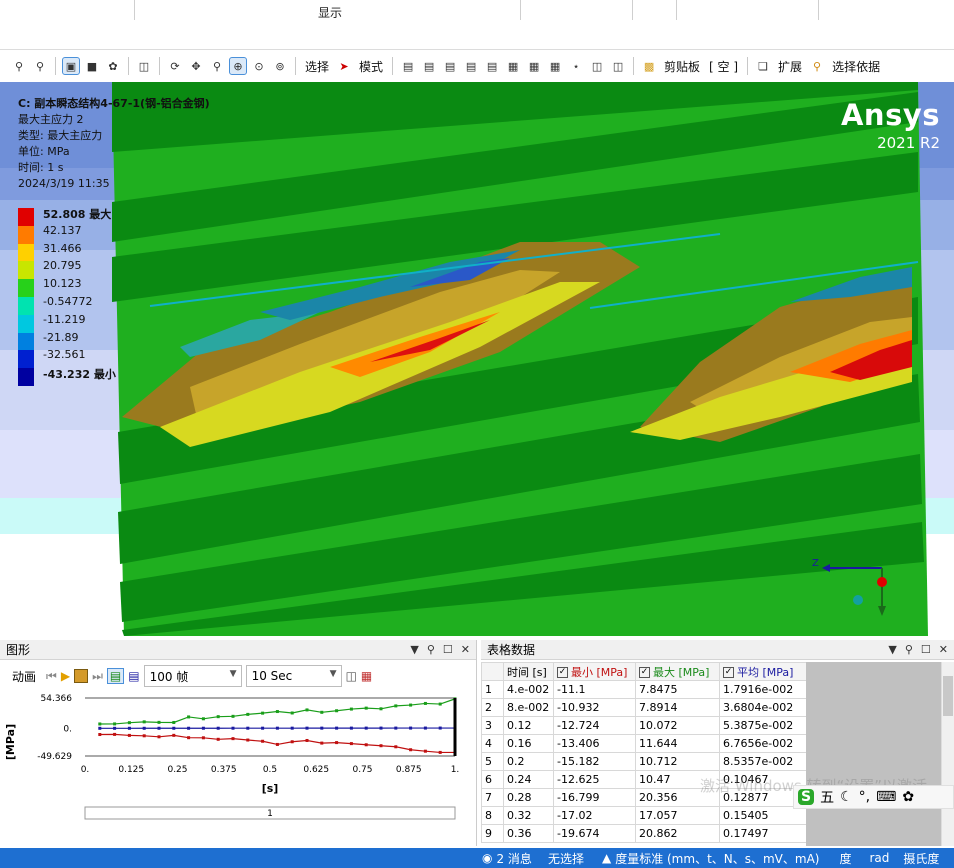 This screenshot has height=868, width=954. I want to click on table-row: 2 8.e-002 -10.932 7.8914 3.6804e-002, so click(644, 707).